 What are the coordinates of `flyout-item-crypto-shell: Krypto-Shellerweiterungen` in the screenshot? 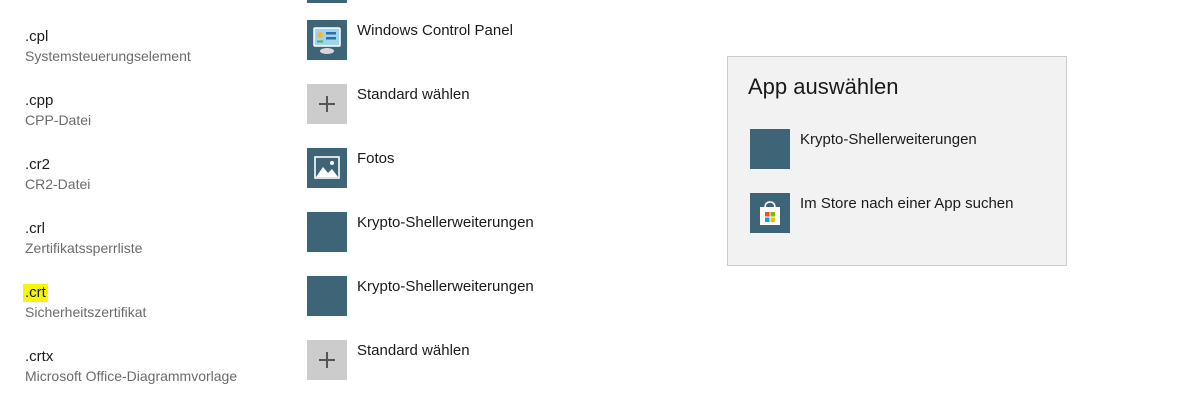 It's located at (900, 149).